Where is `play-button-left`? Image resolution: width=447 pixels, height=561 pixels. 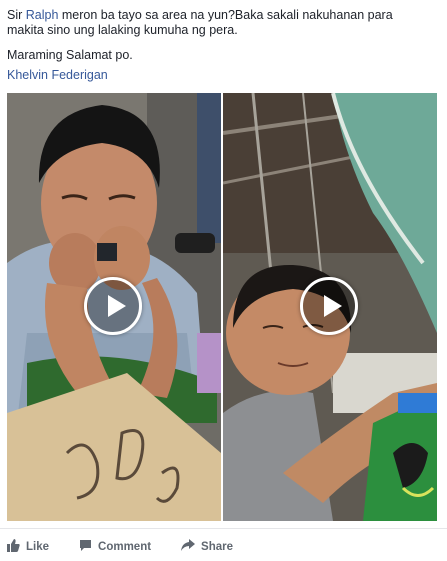 play-button-left is located at coordinates (113, 306).